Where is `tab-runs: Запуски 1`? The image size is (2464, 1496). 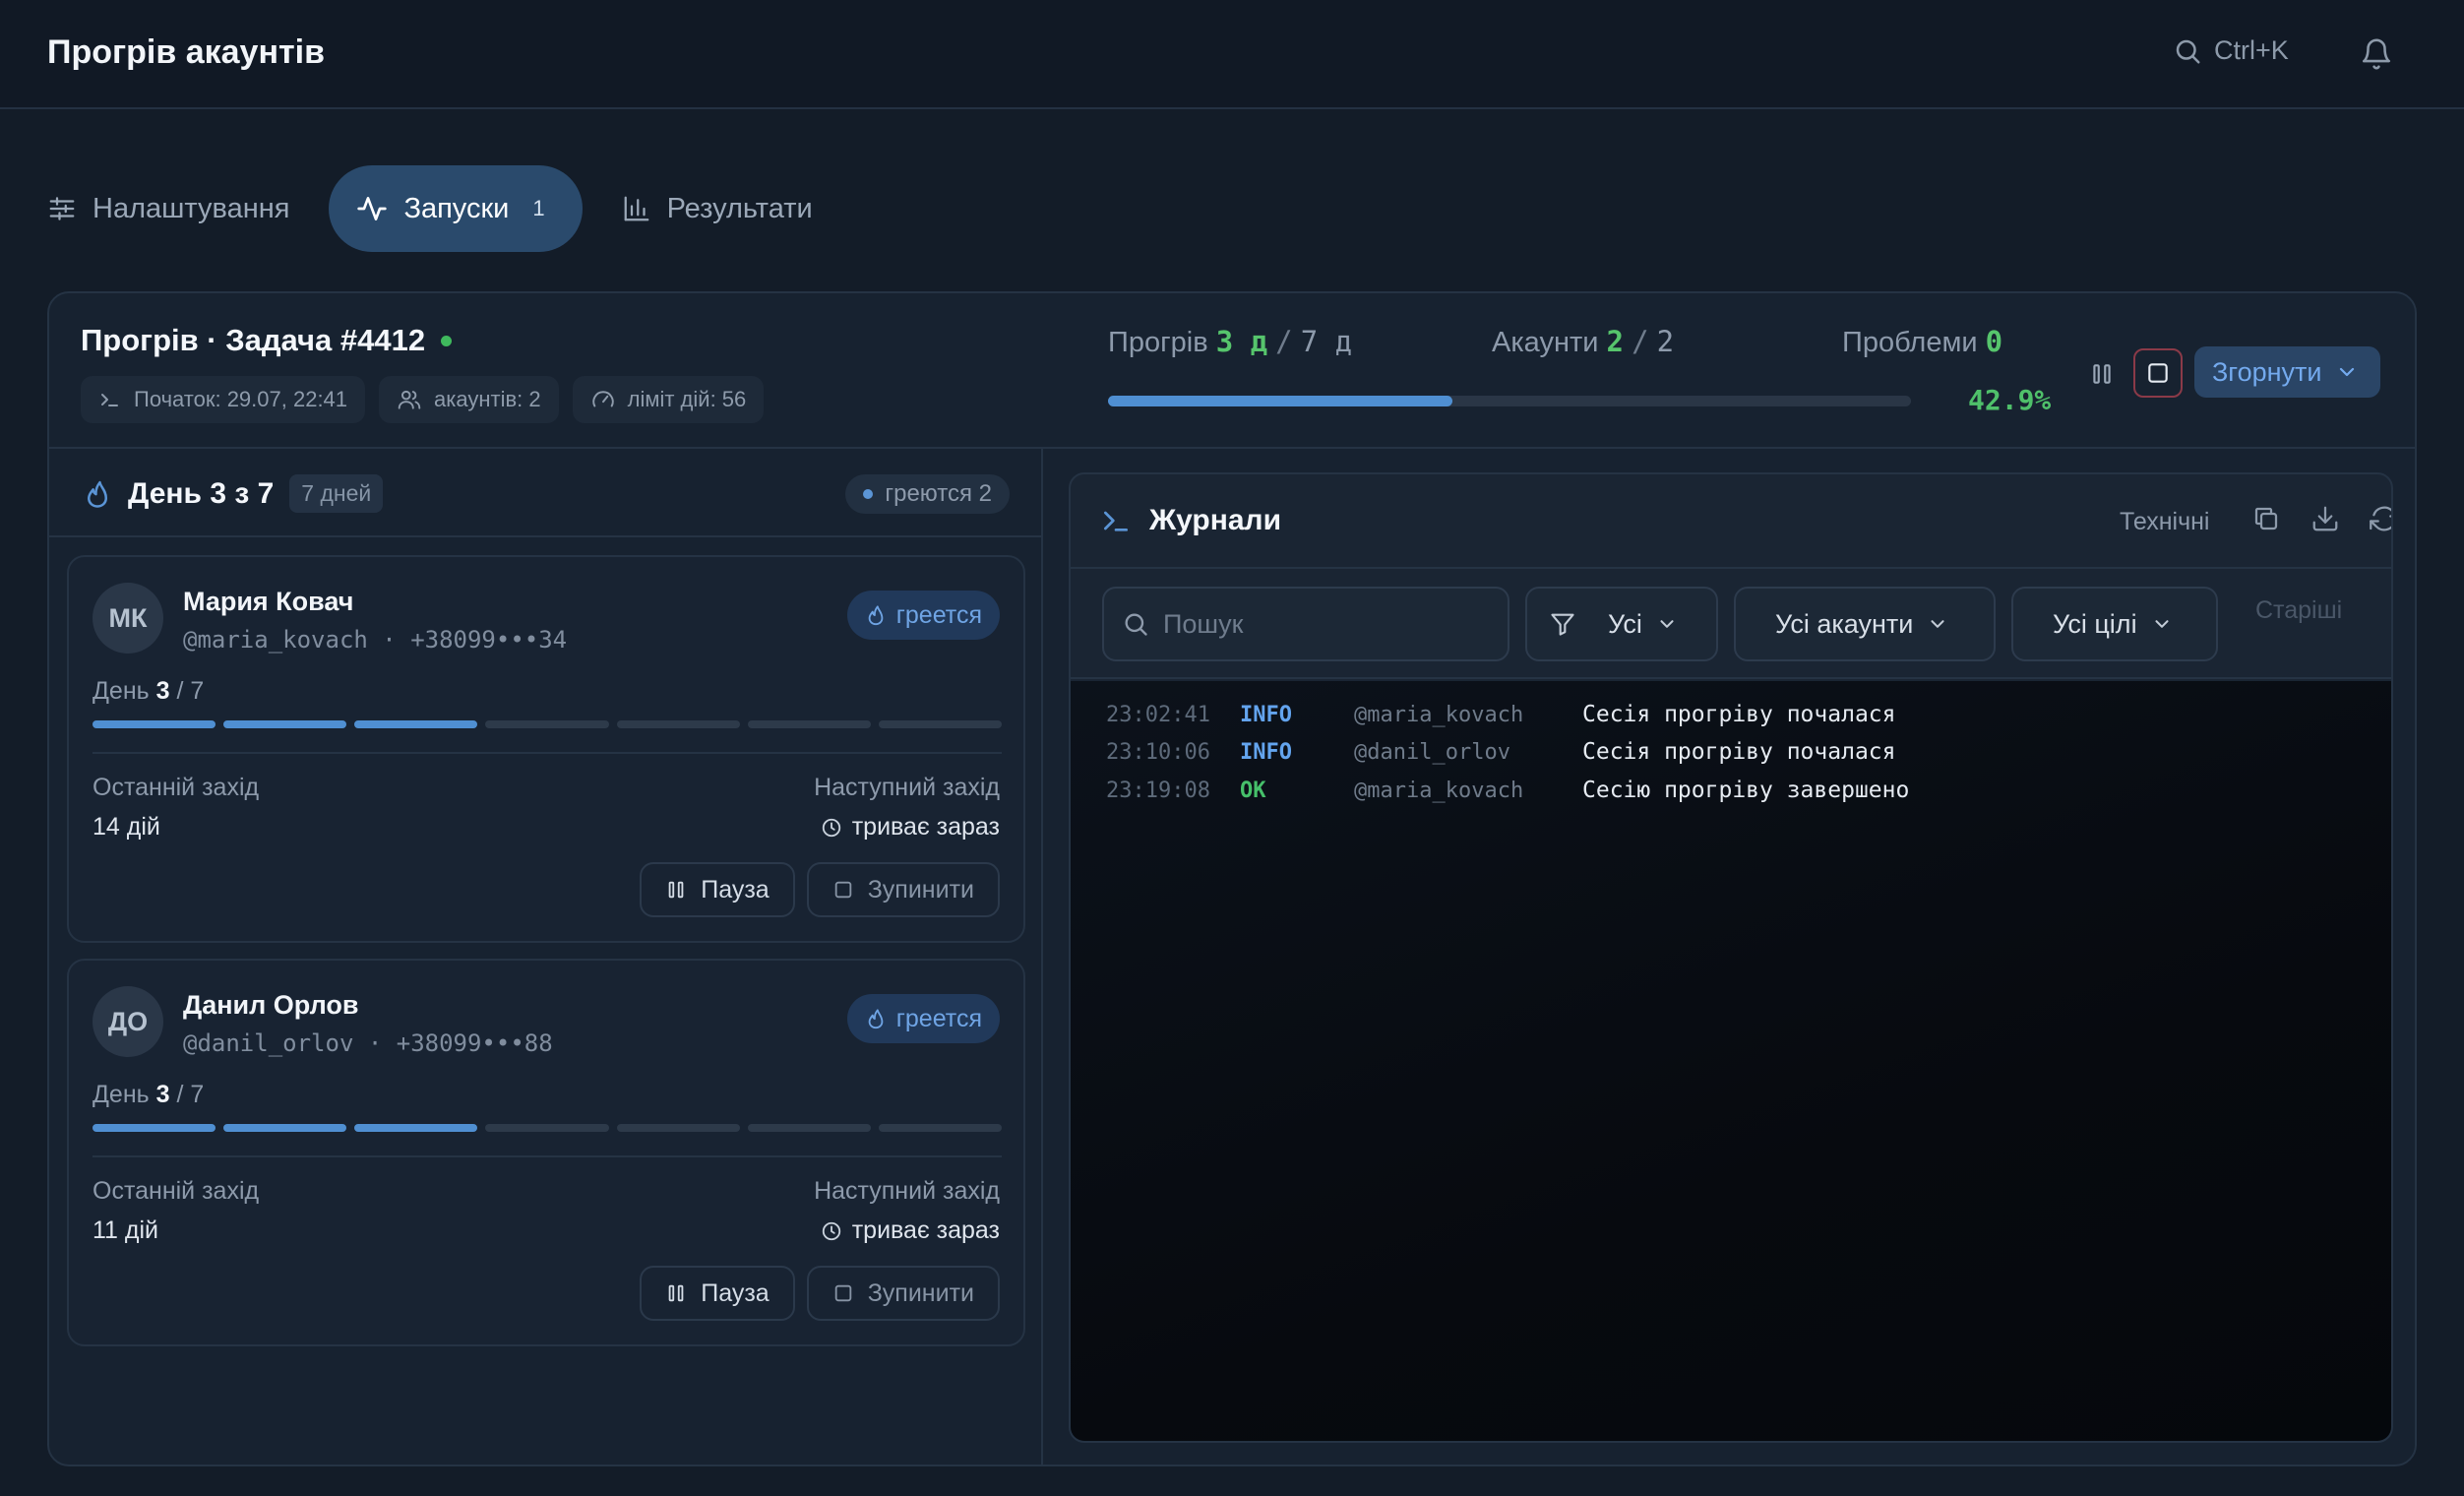
tab-runs: Запуски 1 is located at coordinates (456, 209).